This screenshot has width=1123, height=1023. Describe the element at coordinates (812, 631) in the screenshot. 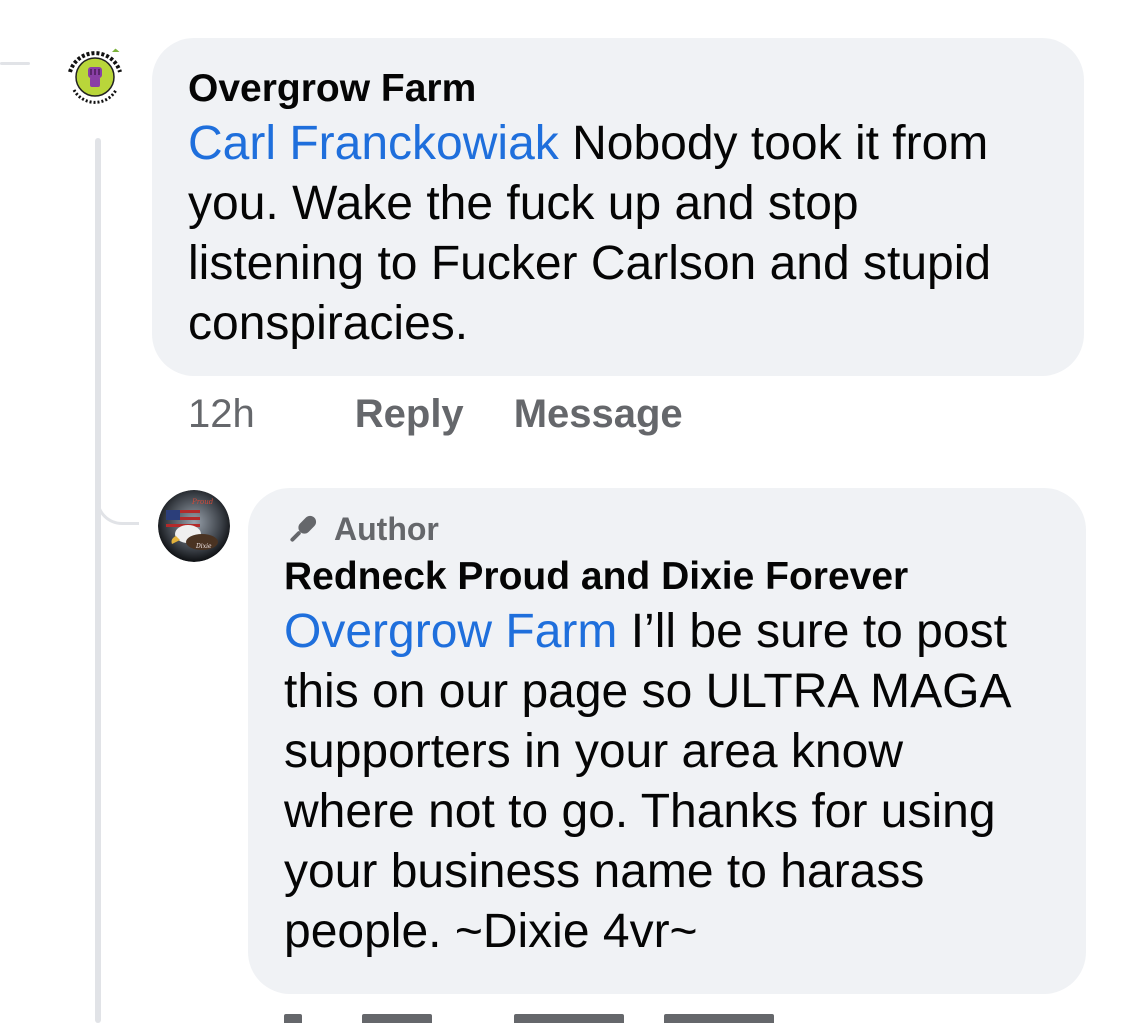

I see `comment-text-line: I’ll be sure to post` at that location.